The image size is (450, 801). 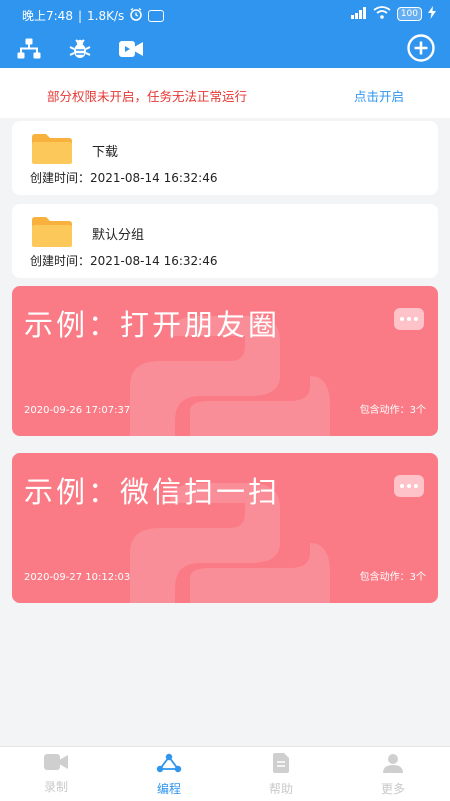 I want to click on permission-warning-text: 部分权限未开启，任务无法正常运行, so click(x=147, y=96).